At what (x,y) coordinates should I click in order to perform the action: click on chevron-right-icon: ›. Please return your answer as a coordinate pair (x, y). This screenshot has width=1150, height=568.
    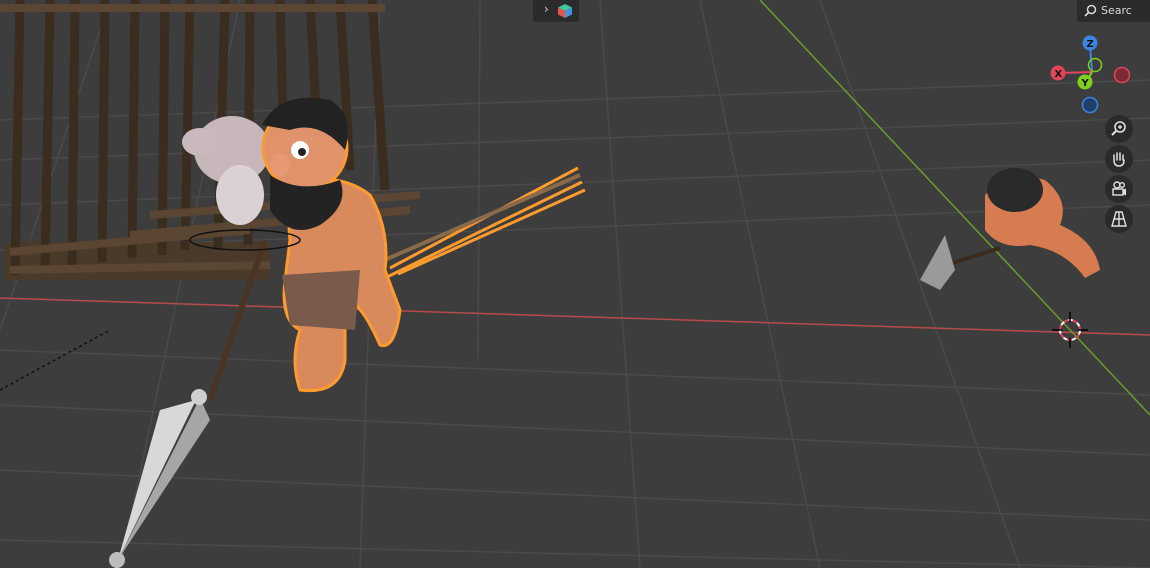
    Looking at the image, I should click on (546, 9).